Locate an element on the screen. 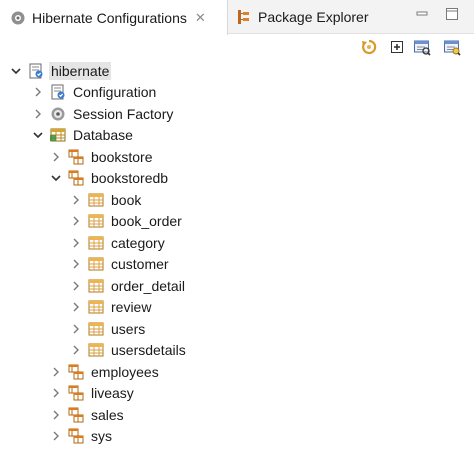 The height and width of the screenshot is (476, 474). tree-item-schema-liveasy: liveasy is located at coordinates (93, 392).